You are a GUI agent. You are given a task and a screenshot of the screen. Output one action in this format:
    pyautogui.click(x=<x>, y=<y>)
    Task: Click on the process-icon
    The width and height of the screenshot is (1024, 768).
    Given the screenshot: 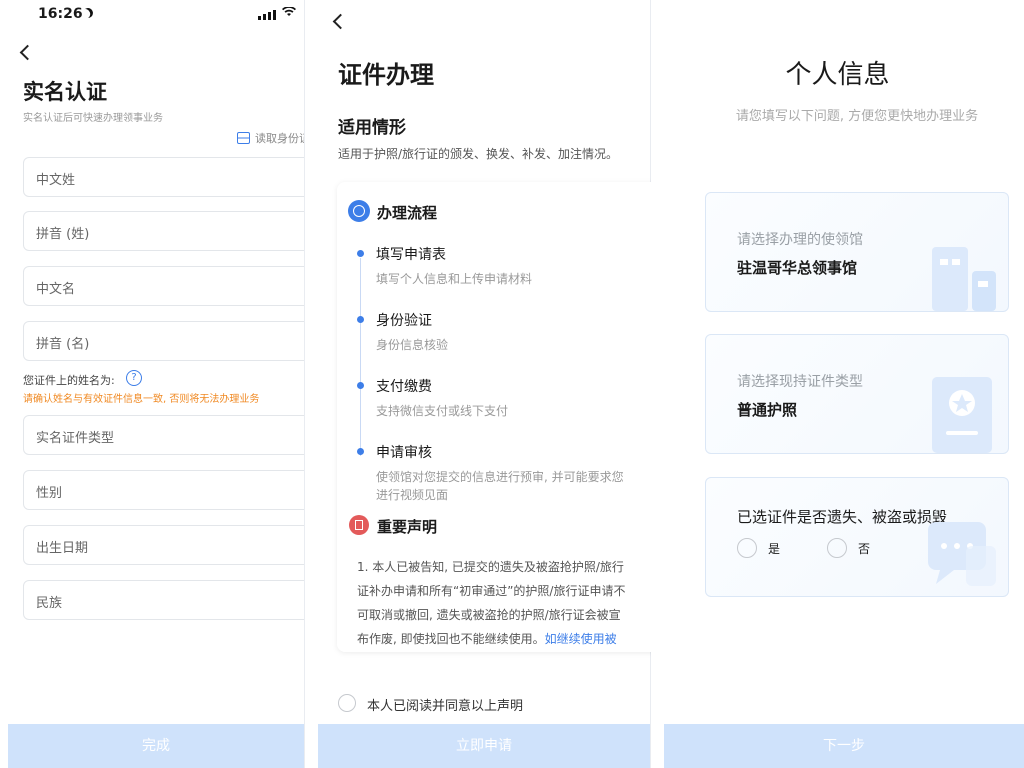 What is the action you would take?
    pyautogui.click(x=359, y=211)
    